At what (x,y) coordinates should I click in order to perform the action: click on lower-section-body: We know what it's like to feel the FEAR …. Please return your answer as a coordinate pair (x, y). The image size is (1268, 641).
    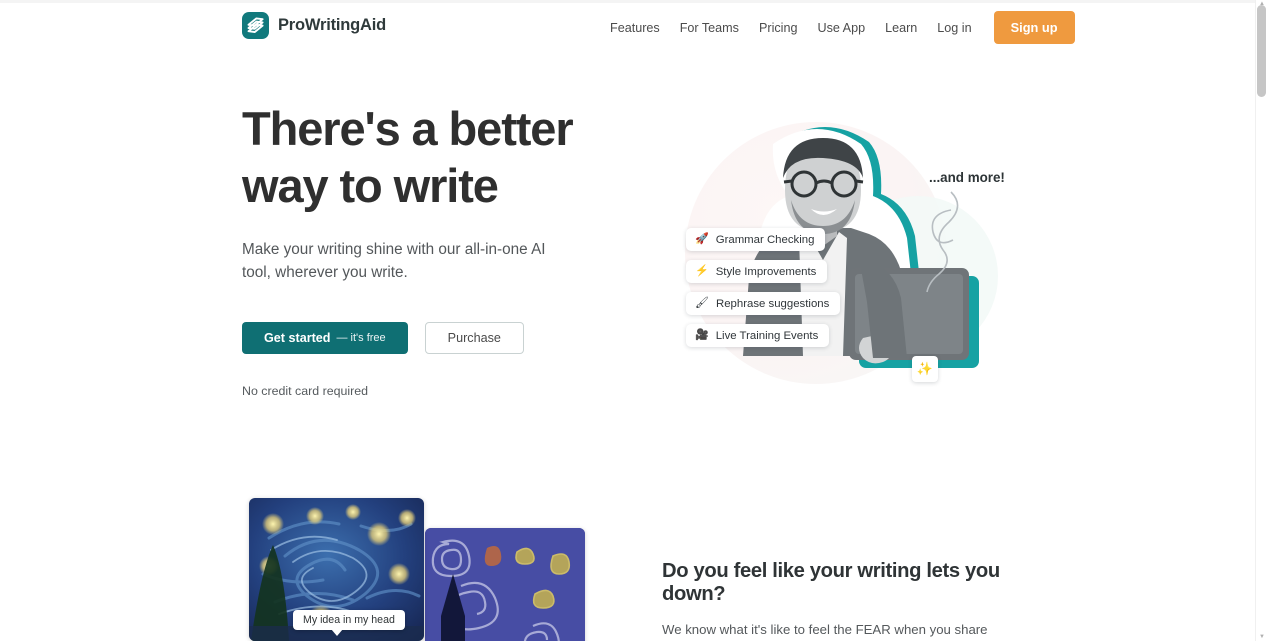
    Looking at the image, I should click on (825, 629).